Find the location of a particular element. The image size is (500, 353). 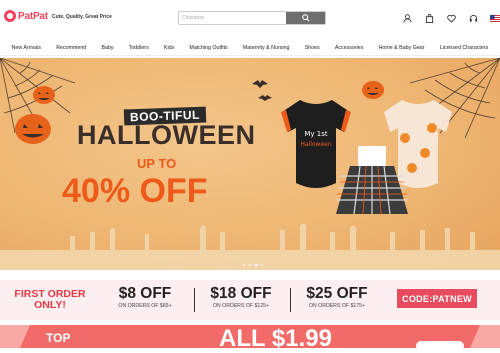

site-header: PatPat Cute, Quality, Great Price is located at coordinates (250, 19).